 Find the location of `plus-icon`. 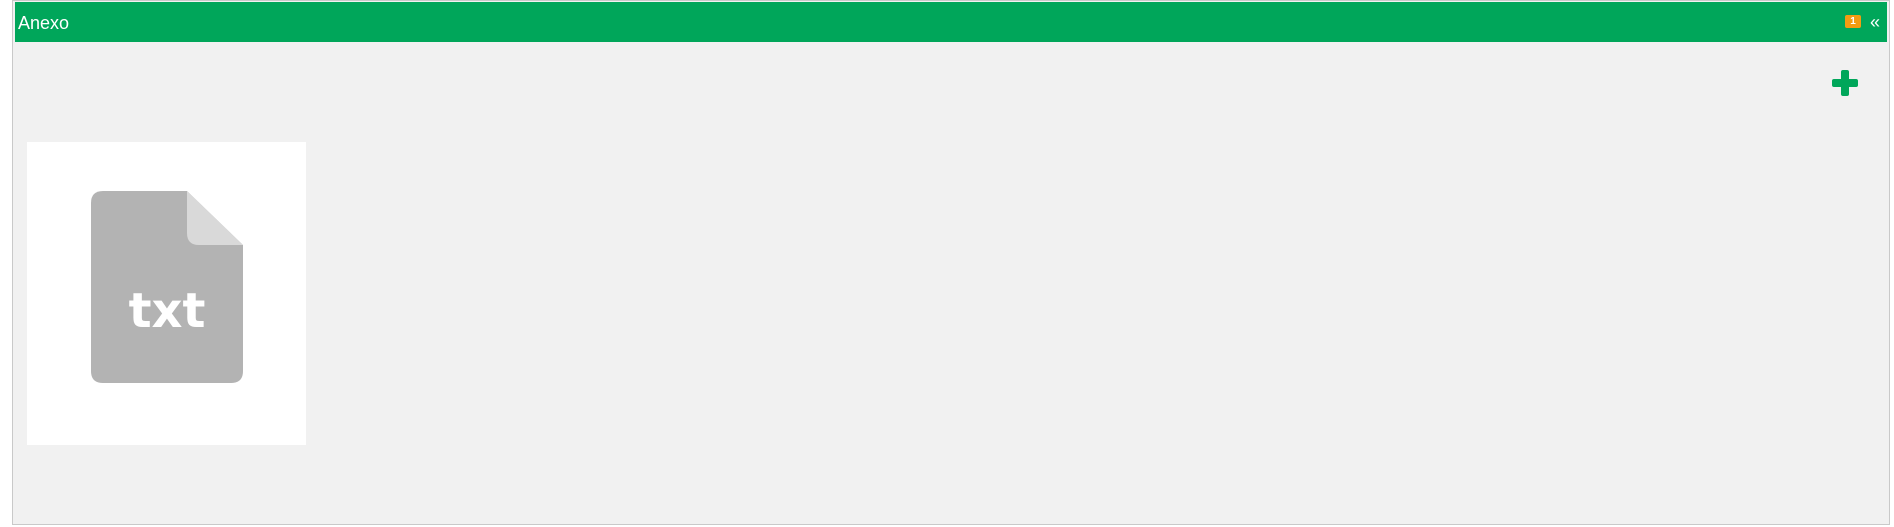

plus-icon is located at coordinates (1845, 83).